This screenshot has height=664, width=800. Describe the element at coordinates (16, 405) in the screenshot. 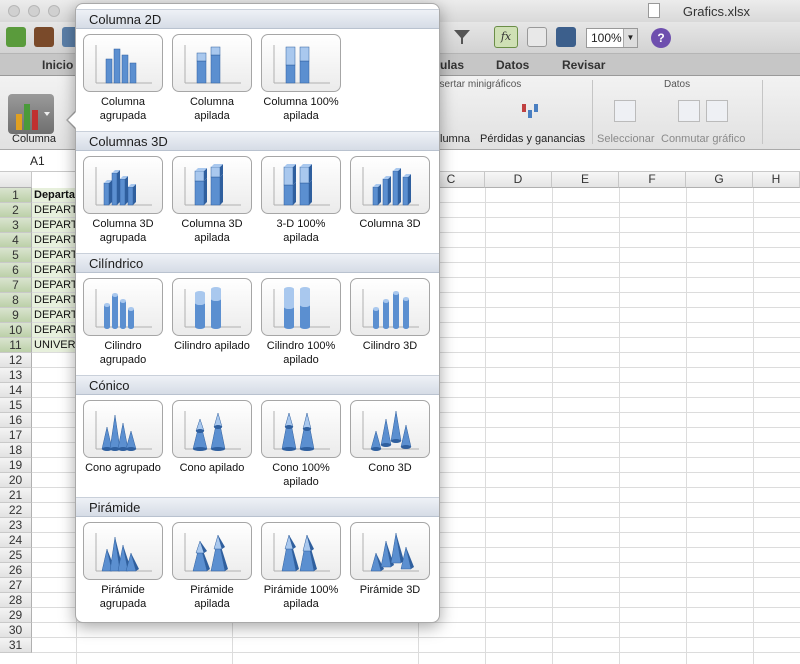

I see `row-header: 15` at that location.